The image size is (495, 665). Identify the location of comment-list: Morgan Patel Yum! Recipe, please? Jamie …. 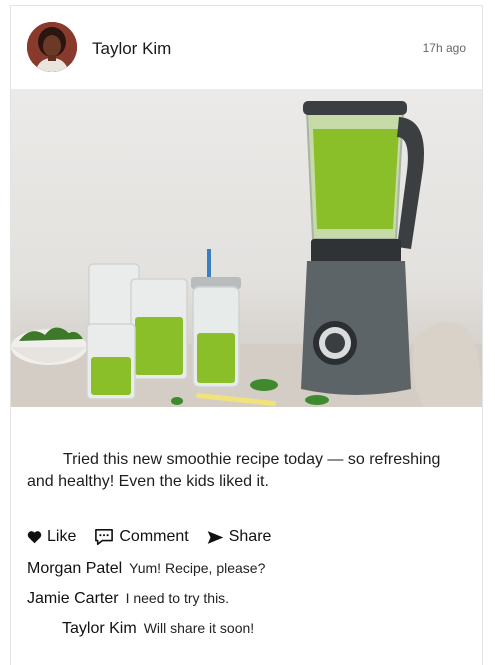
(247, 605).